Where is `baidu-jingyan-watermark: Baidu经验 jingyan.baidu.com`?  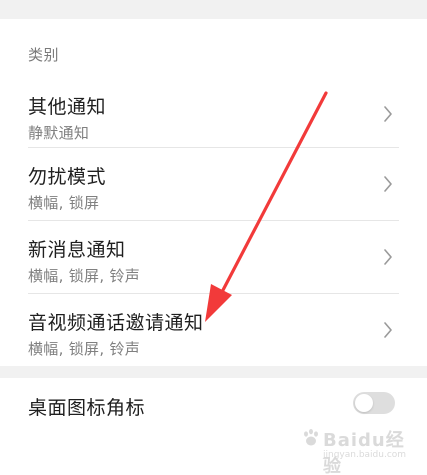
baidu-jingyan-watermark: Baidu经验 jingyan.baidu.com is located at coordinates (357, 449).